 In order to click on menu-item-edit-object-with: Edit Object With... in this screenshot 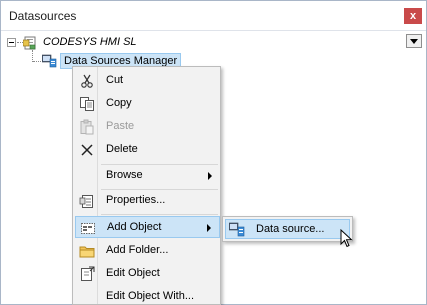, I will do `click(147, 295)`.